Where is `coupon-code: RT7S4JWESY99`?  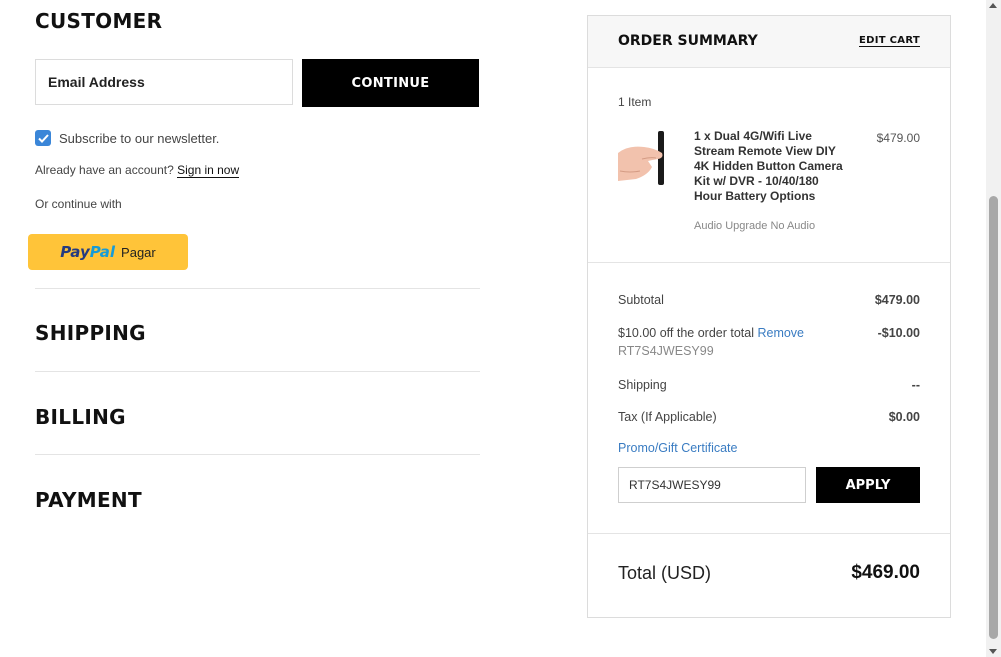 coupon-code: RT7S4JWESY99 is located at coordinates (666, 351).